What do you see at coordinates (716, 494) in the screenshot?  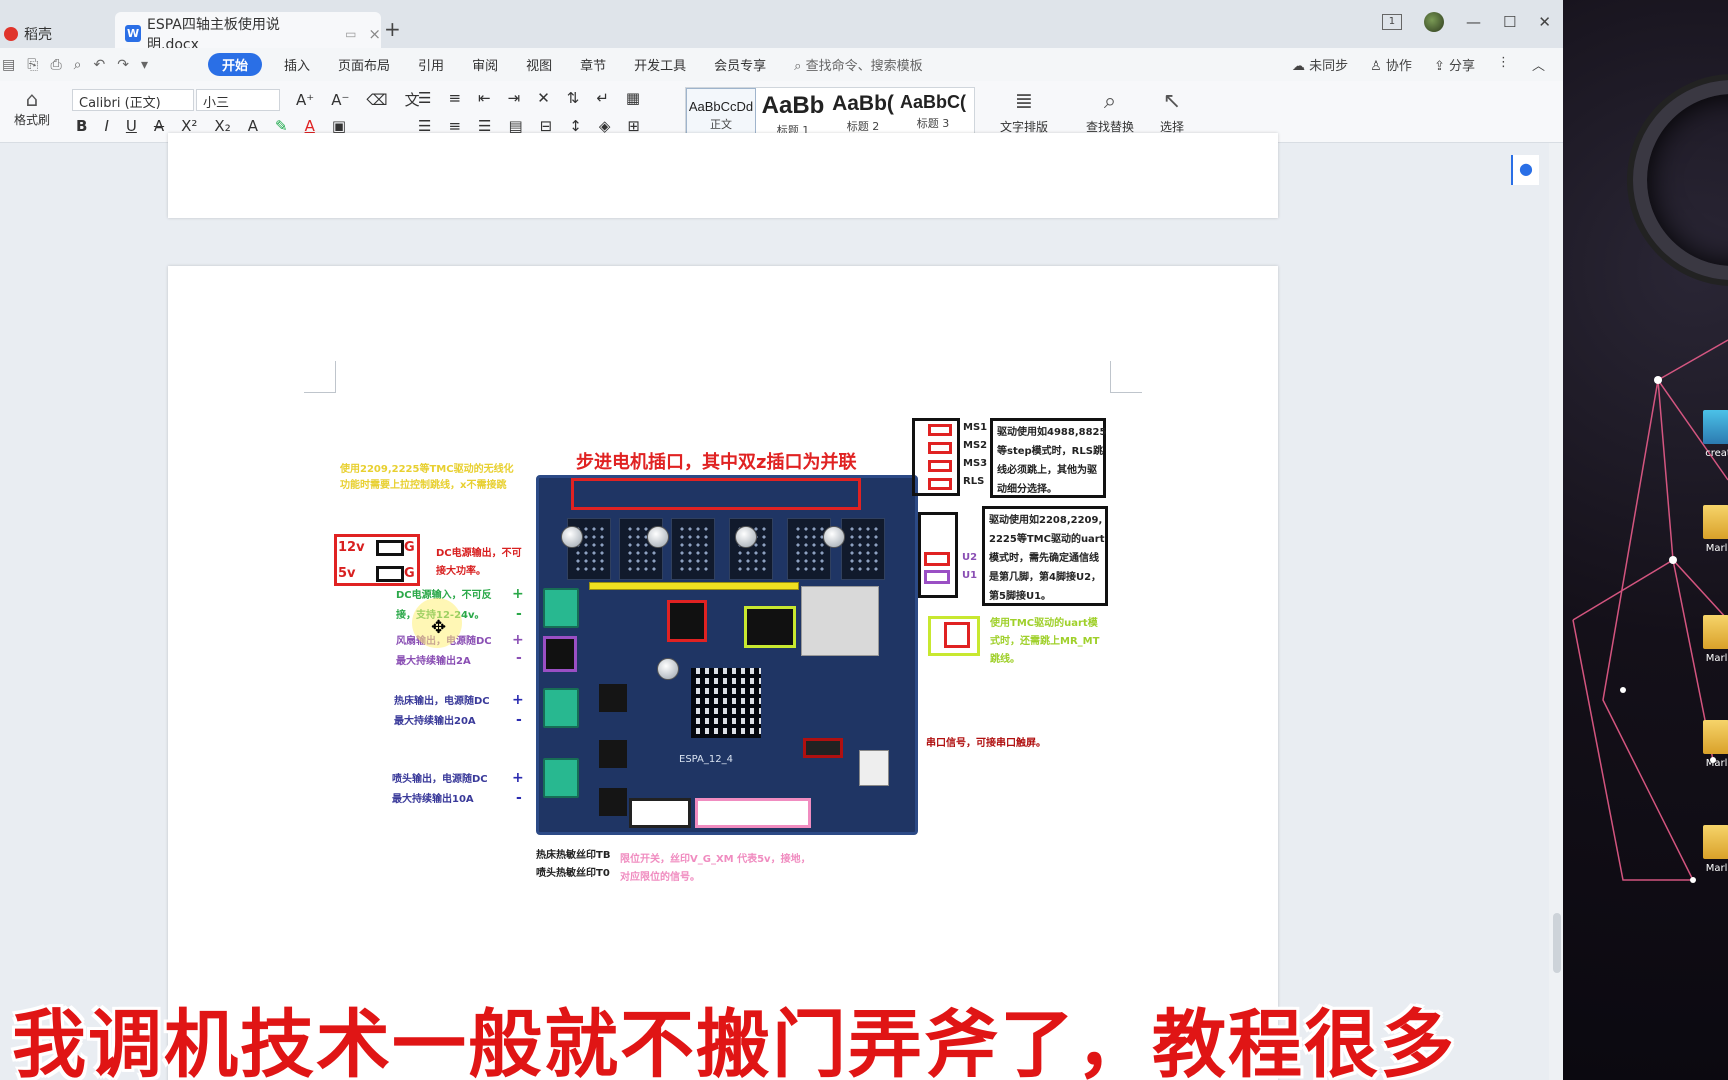 I see `stepper-connector-frame` at bounding box center [716, 494].